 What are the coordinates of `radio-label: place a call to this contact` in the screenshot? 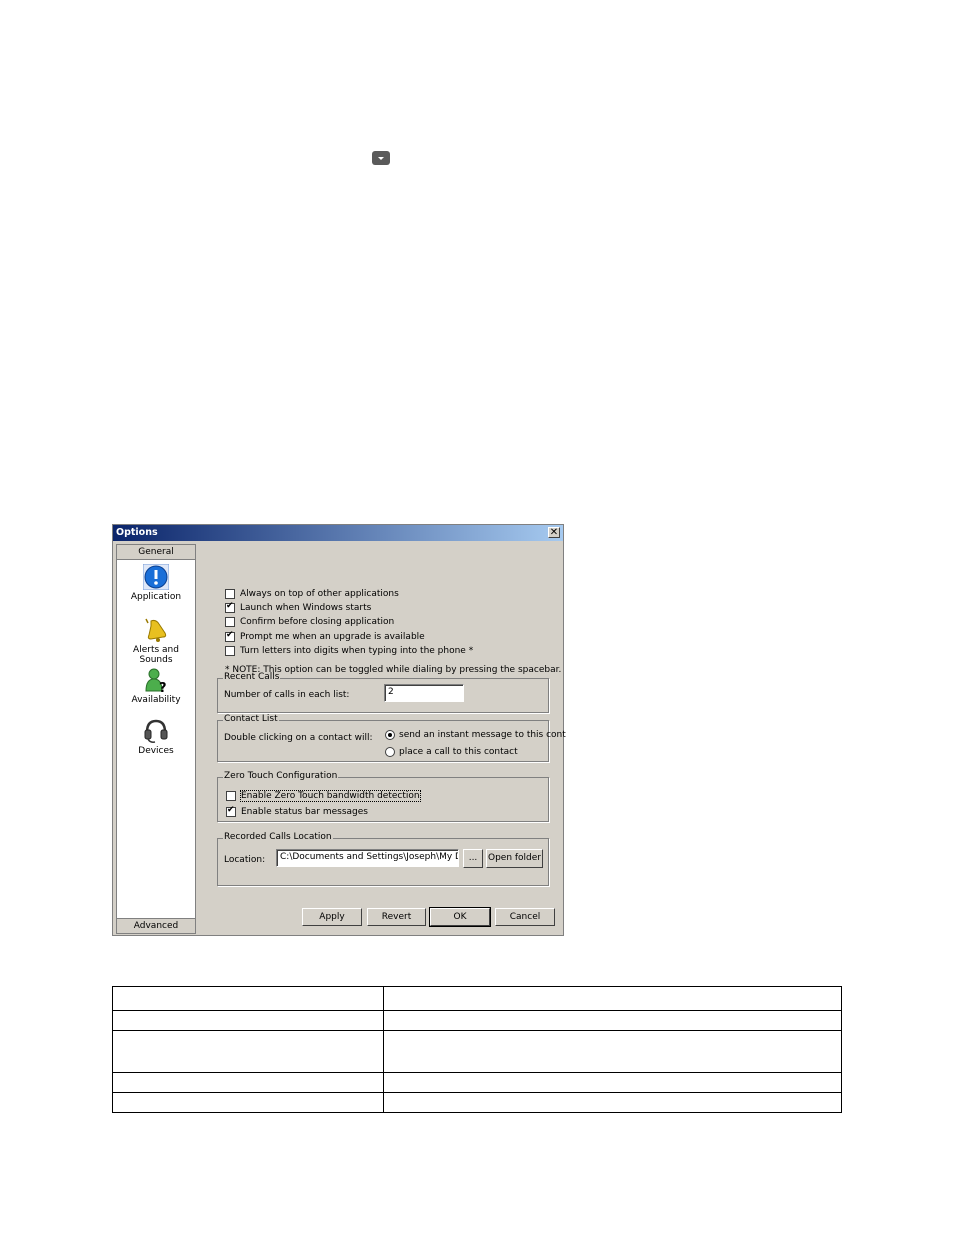 It's located at (458, 752).